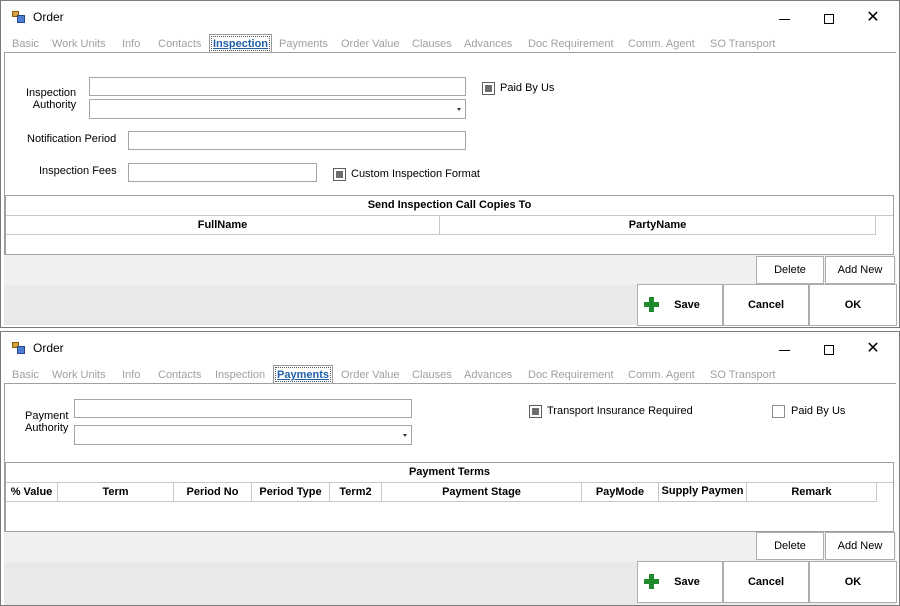 This screenshot has width=900, height=606. I want to click on notification-period-label: Notification Period, so click(72, 139).